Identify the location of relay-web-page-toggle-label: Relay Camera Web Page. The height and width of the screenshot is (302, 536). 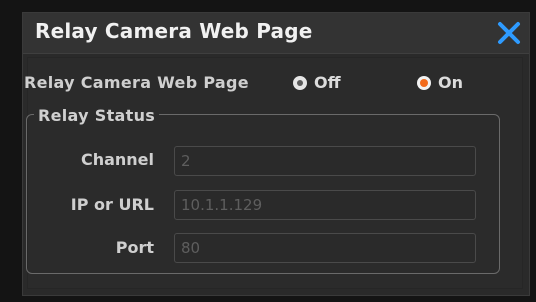
(136, 82).